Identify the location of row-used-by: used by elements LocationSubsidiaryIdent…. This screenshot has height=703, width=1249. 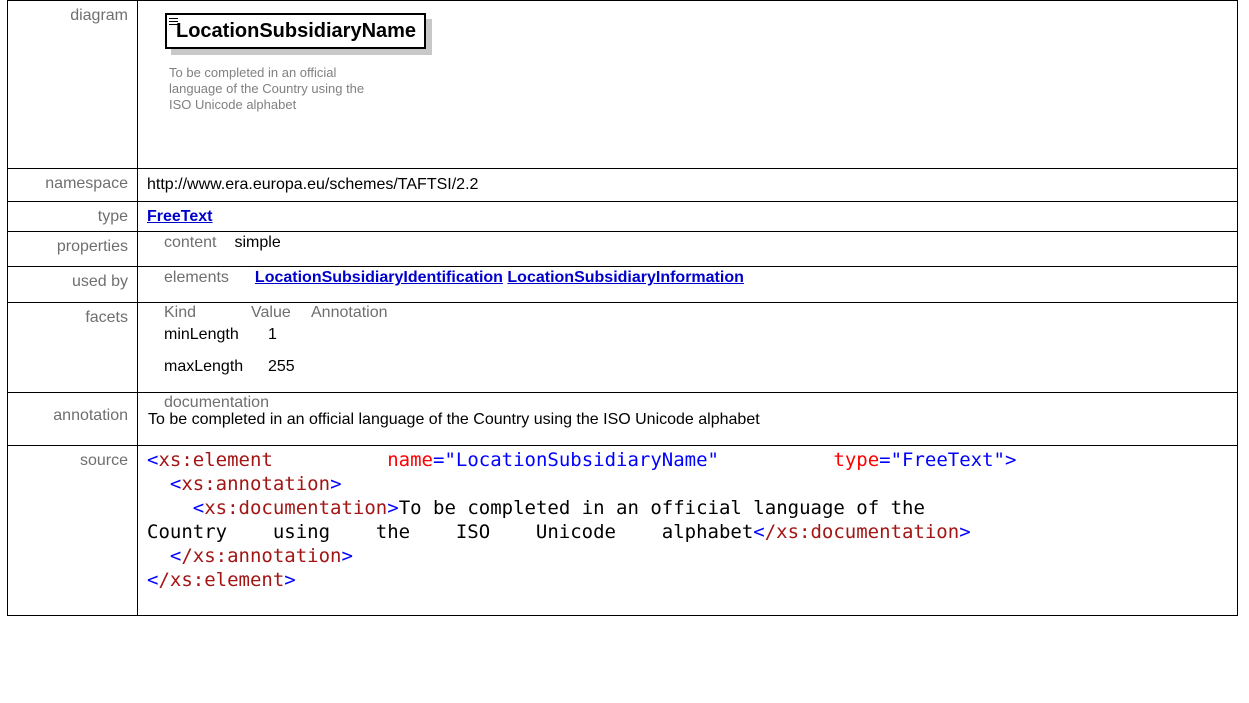
(622, 284).